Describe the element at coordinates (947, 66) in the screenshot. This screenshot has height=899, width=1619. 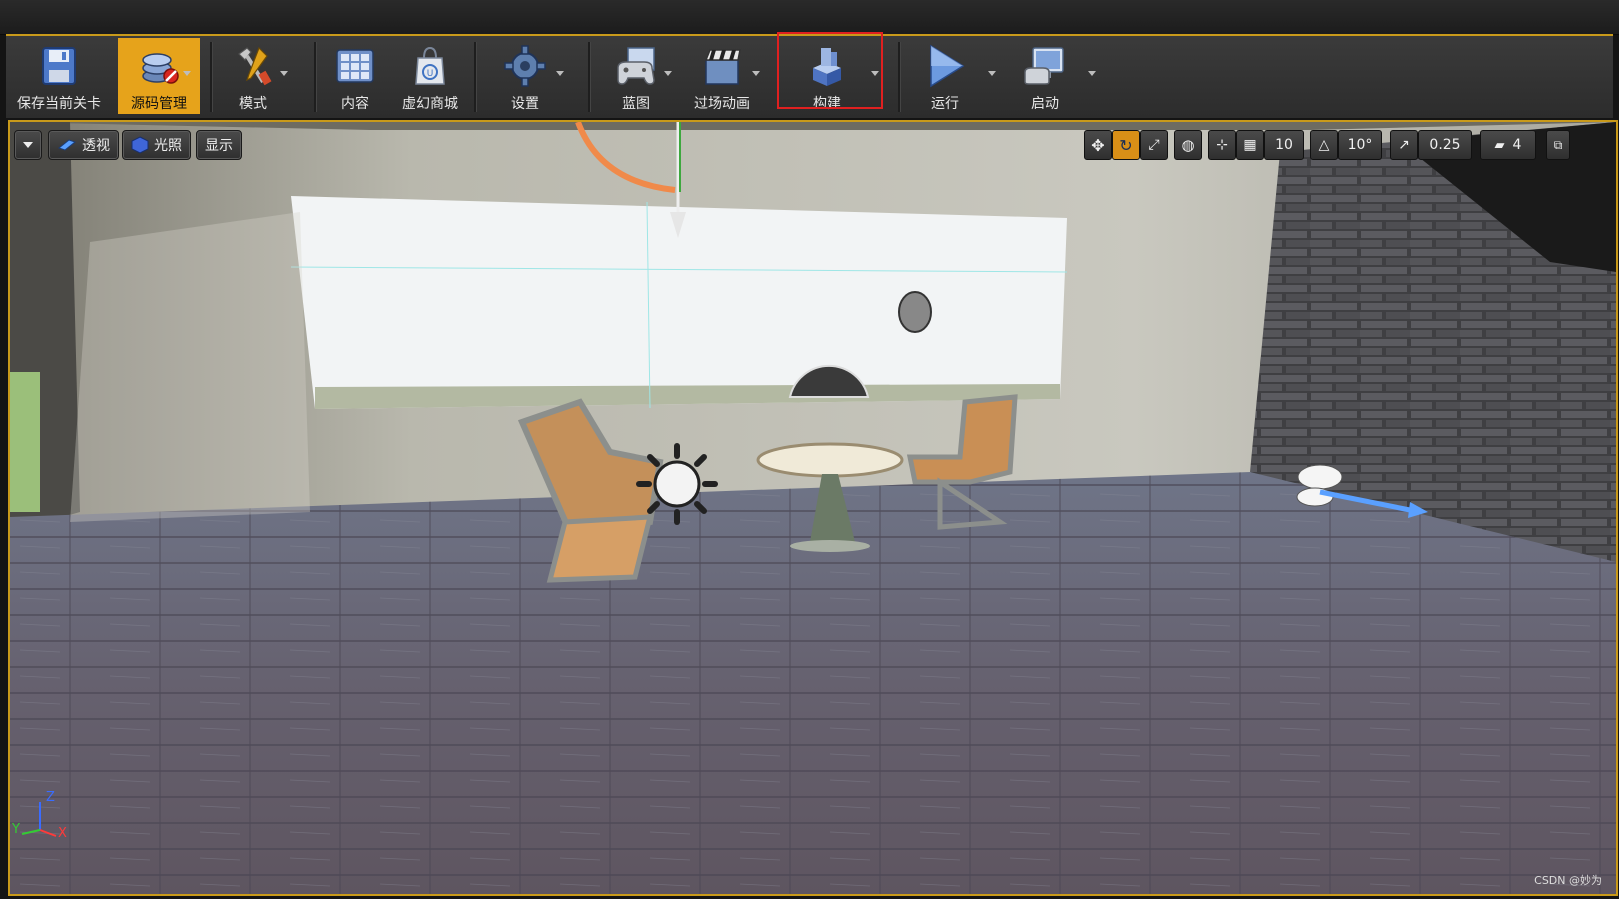
I see `play-icon` at that location.